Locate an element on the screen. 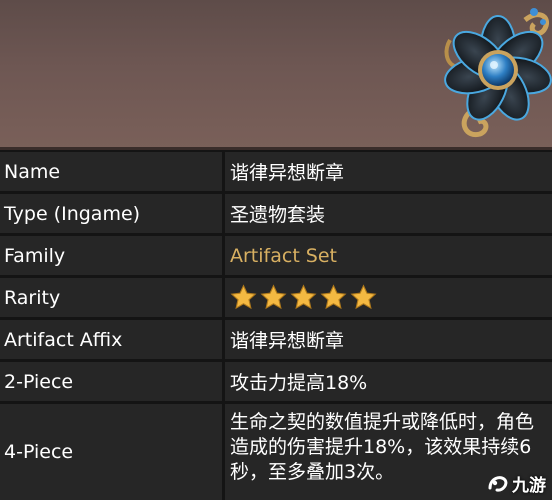  rarity-stars is located at coordinates (388, 297).